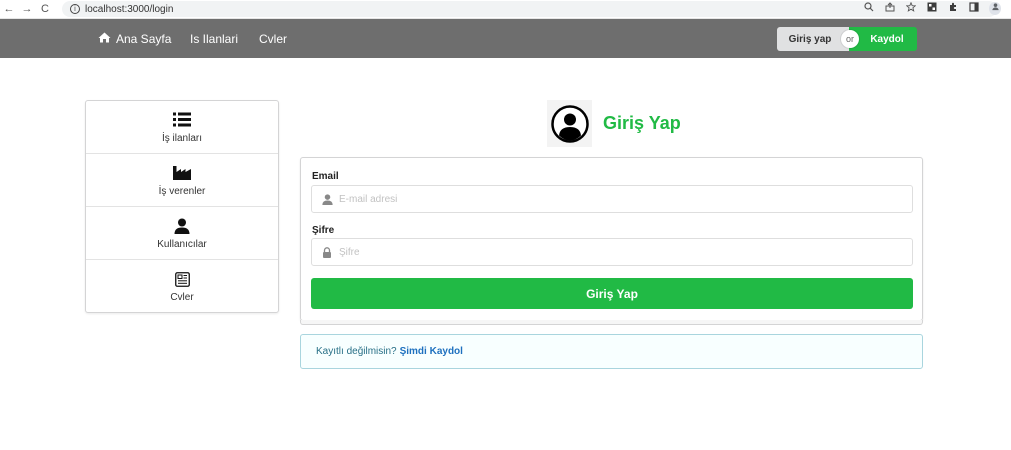 The width and height of the screenshot is (1011, 450). What do you see at coordinates (529, 9) in the screenshot?
I see `address-bar: i localhost:3000/login` at bounding box center [529, 9].